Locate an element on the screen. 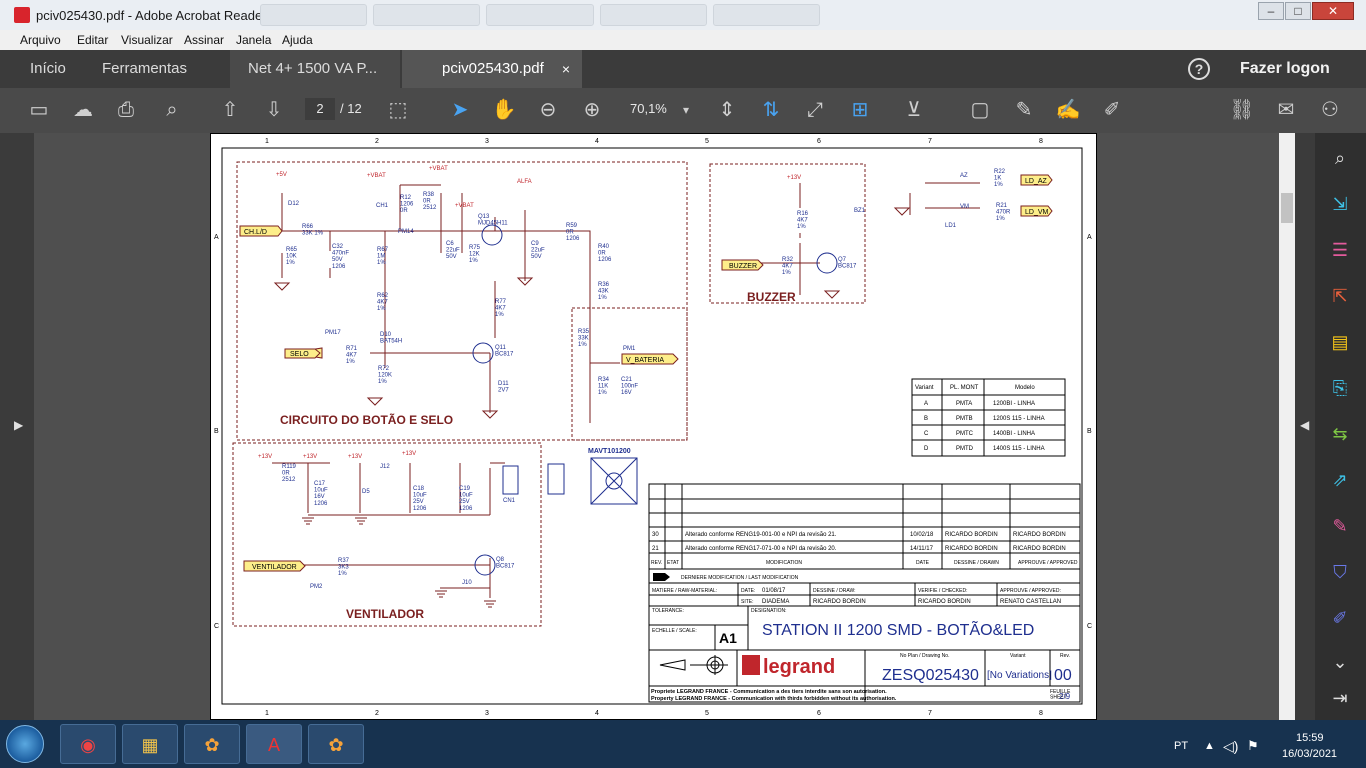 The width and height of the screenshot is (1366, 768). compress-pdf-icon: ⇆ is located at coordinates (1340, 434).